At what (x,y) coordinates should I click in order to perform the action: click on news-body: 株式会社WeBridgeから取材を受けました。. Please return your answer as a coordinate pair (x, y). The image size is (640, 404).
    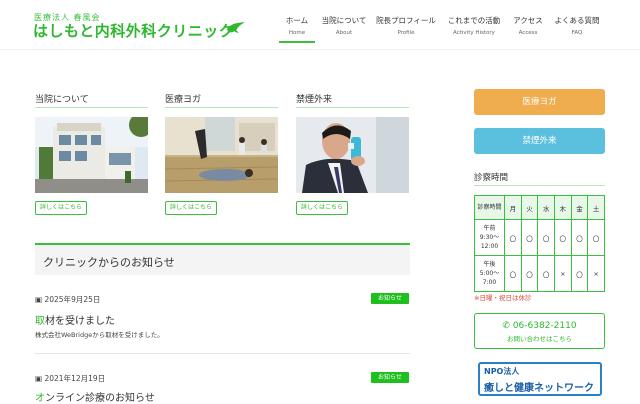
    Looking at the image, I should click on (99, 335).